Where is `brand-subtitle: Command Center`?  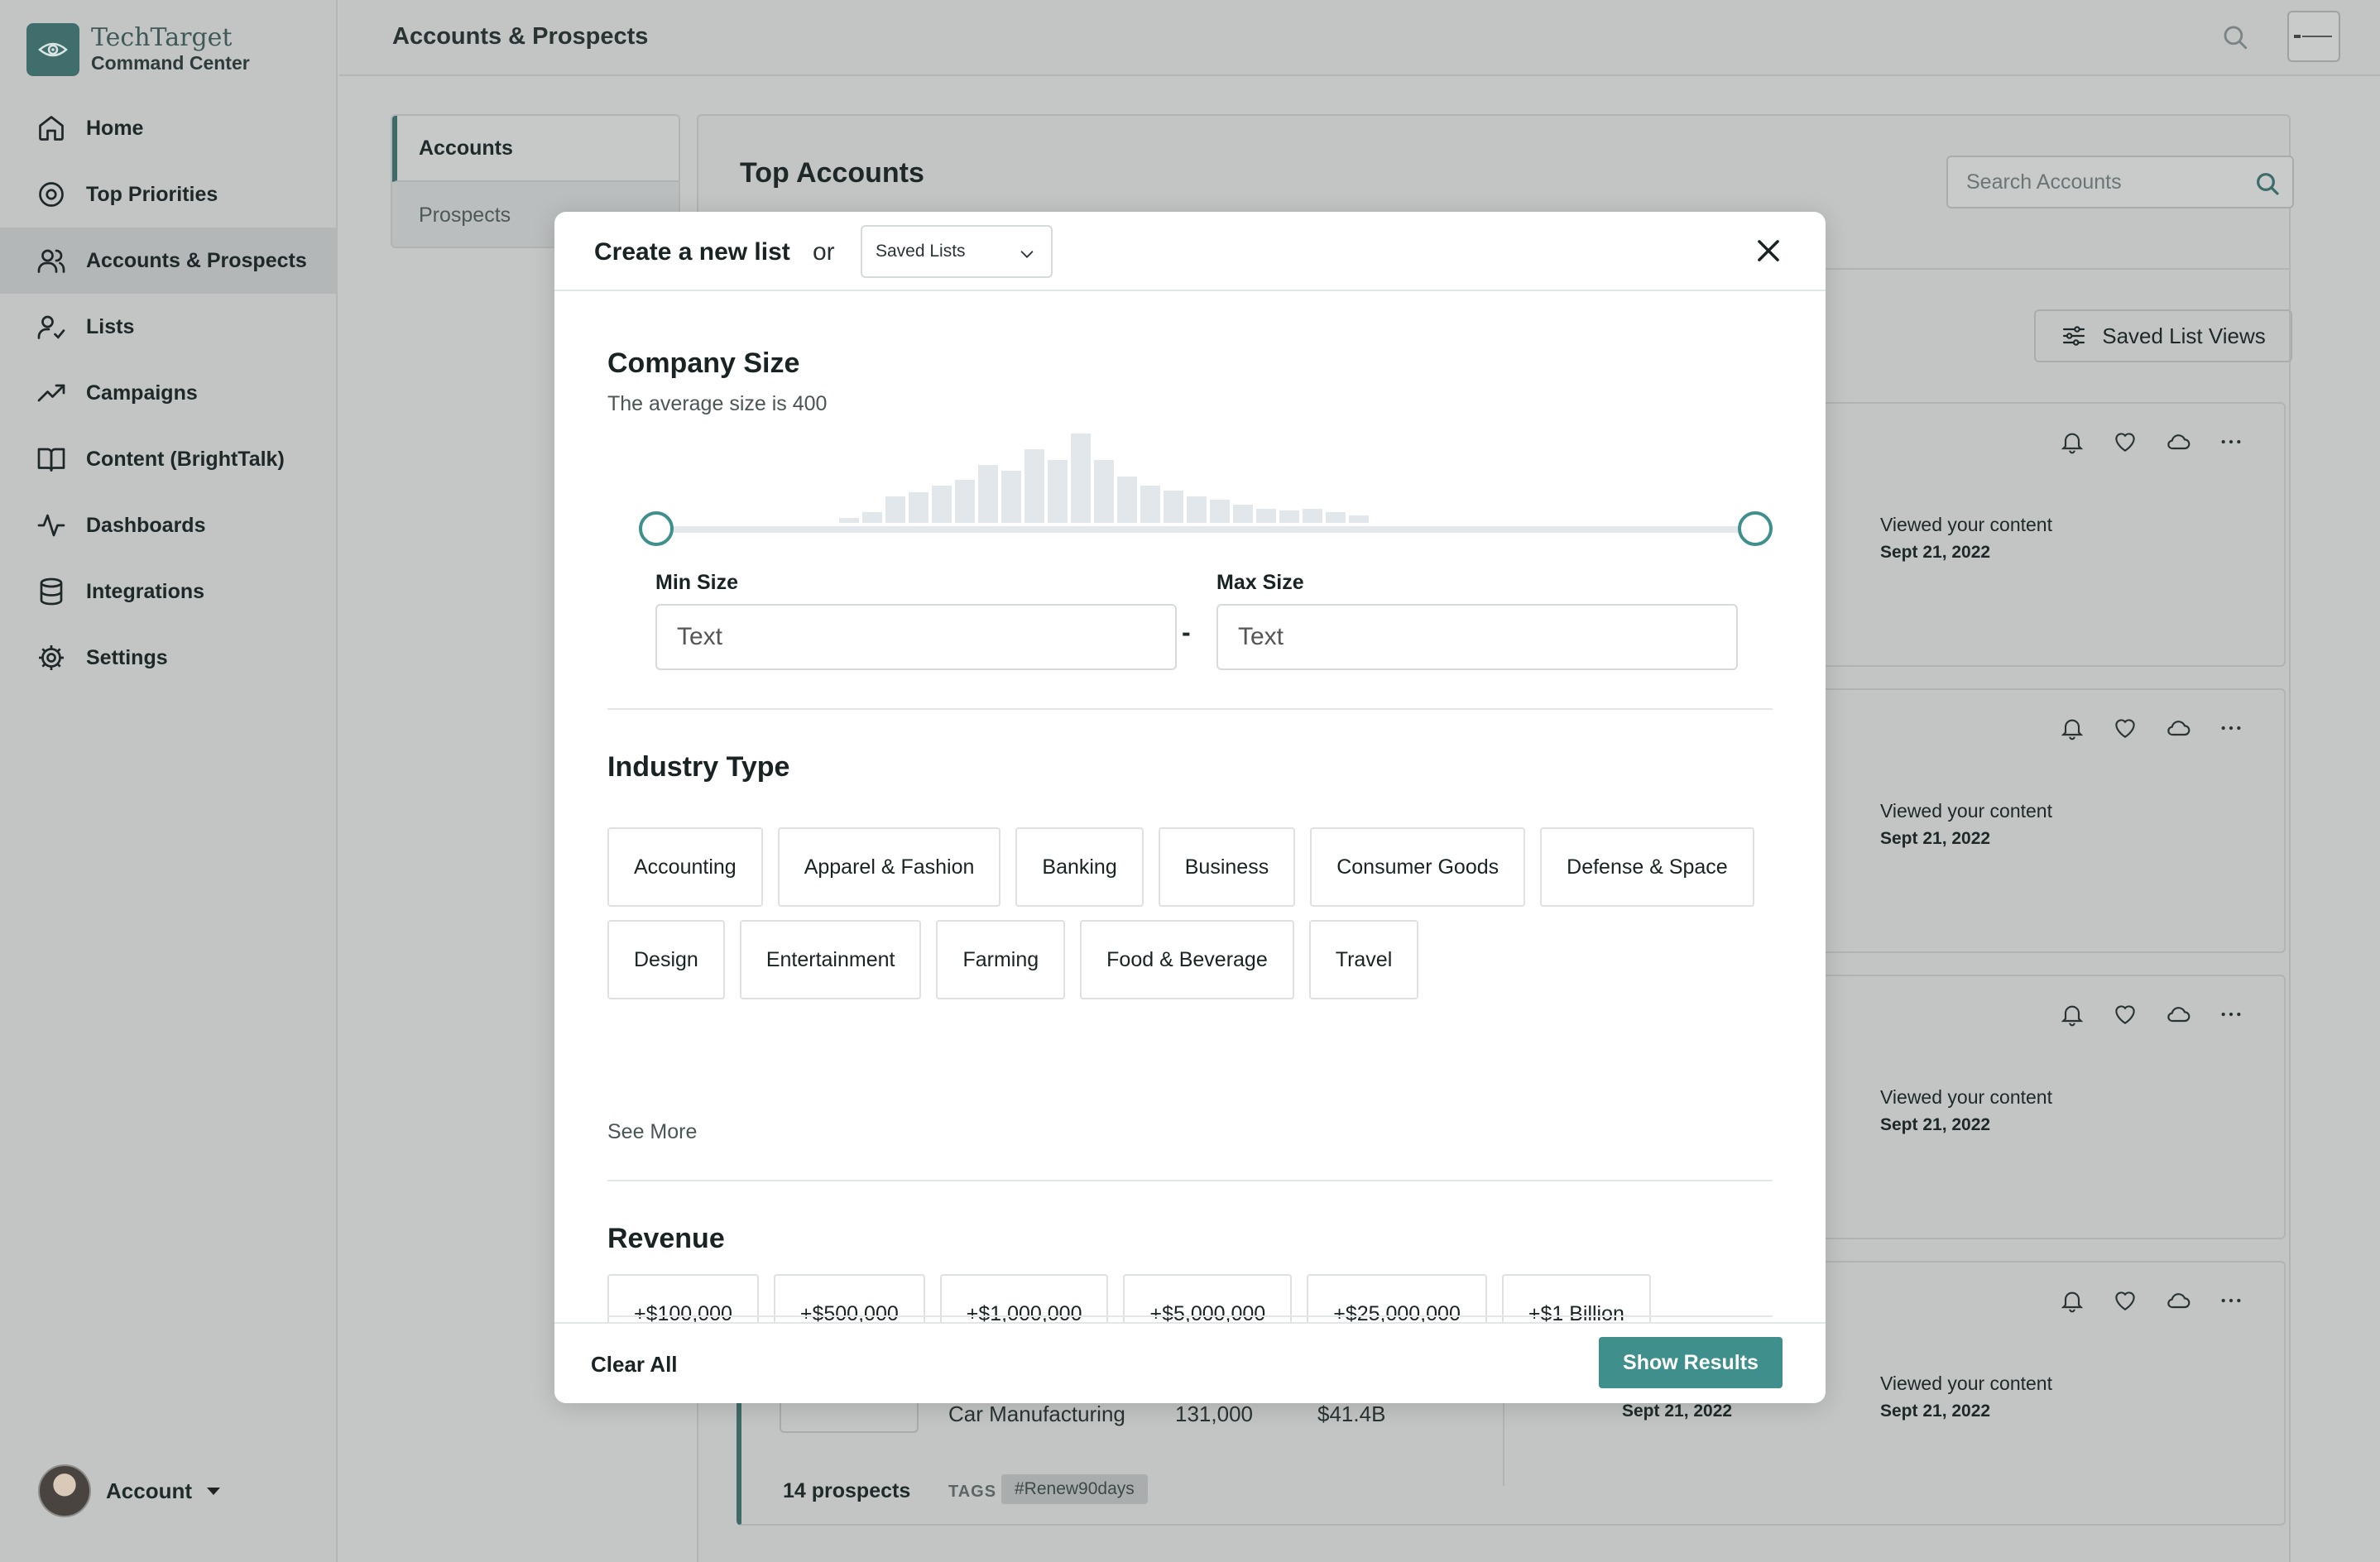
brand-subtitle: Command Center is located at coordinates (170, 62).